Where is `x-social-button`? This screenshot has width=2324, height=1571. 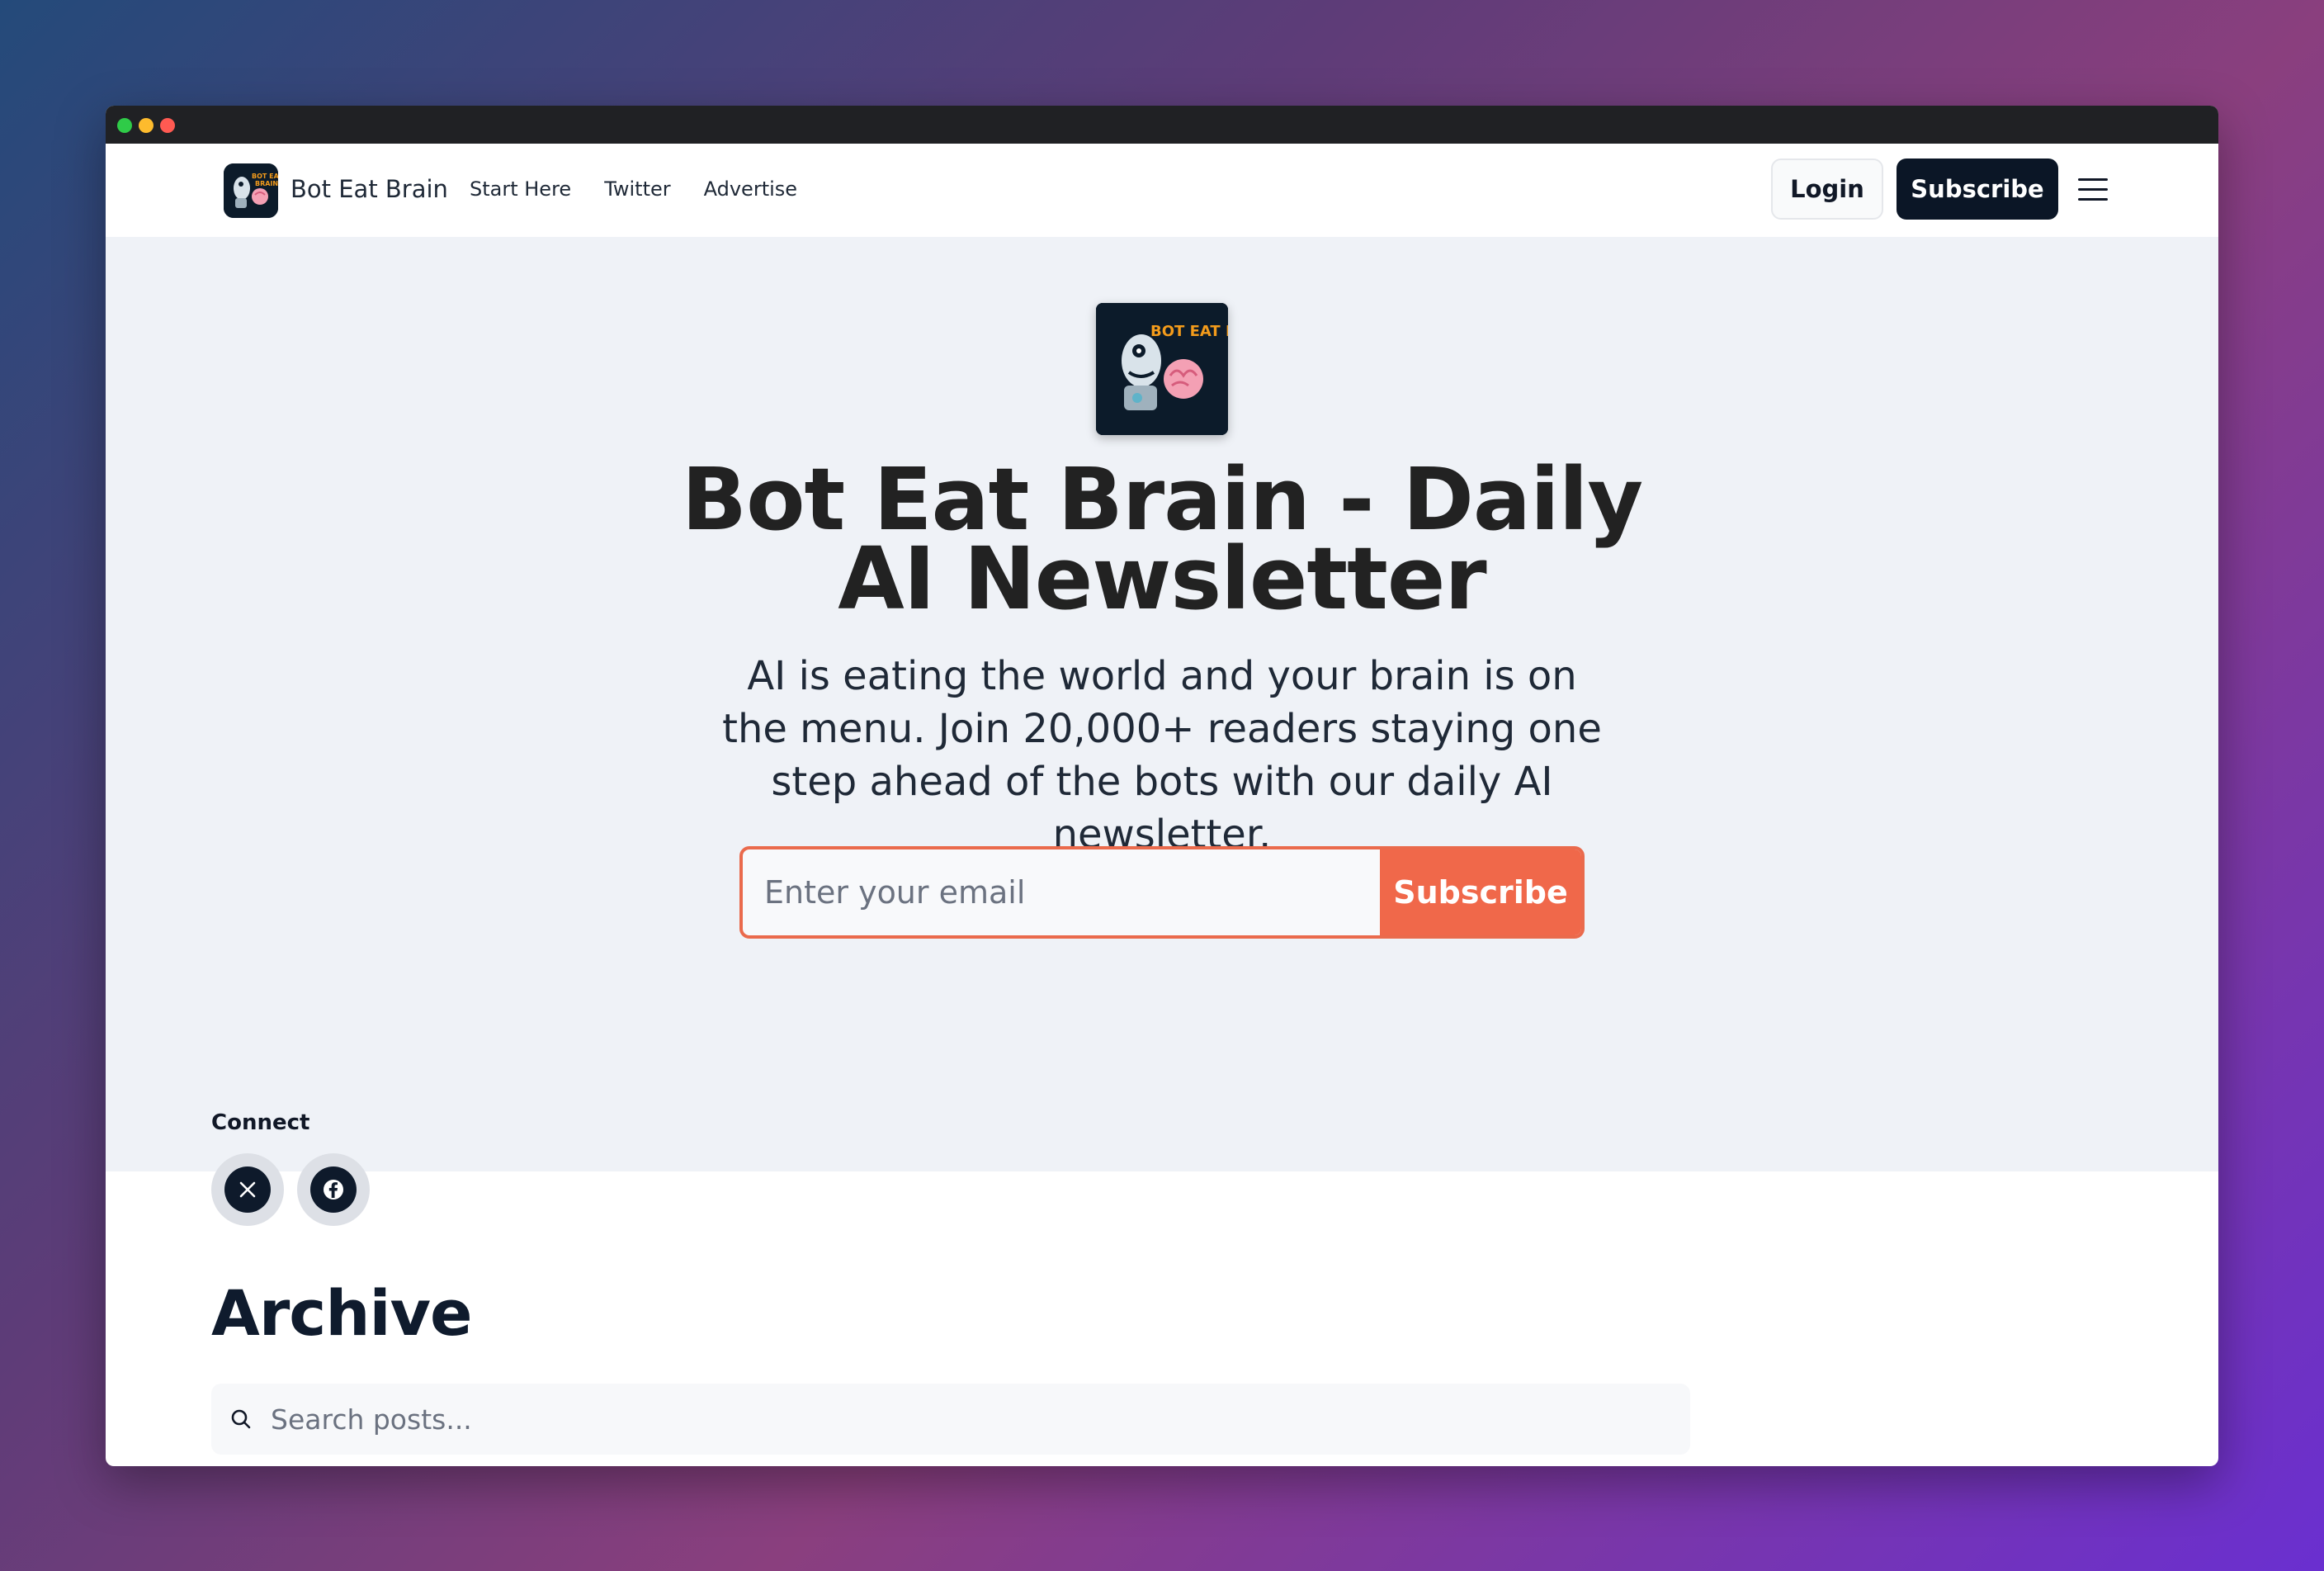
x-social-button is located at coordinates (248, 1189).